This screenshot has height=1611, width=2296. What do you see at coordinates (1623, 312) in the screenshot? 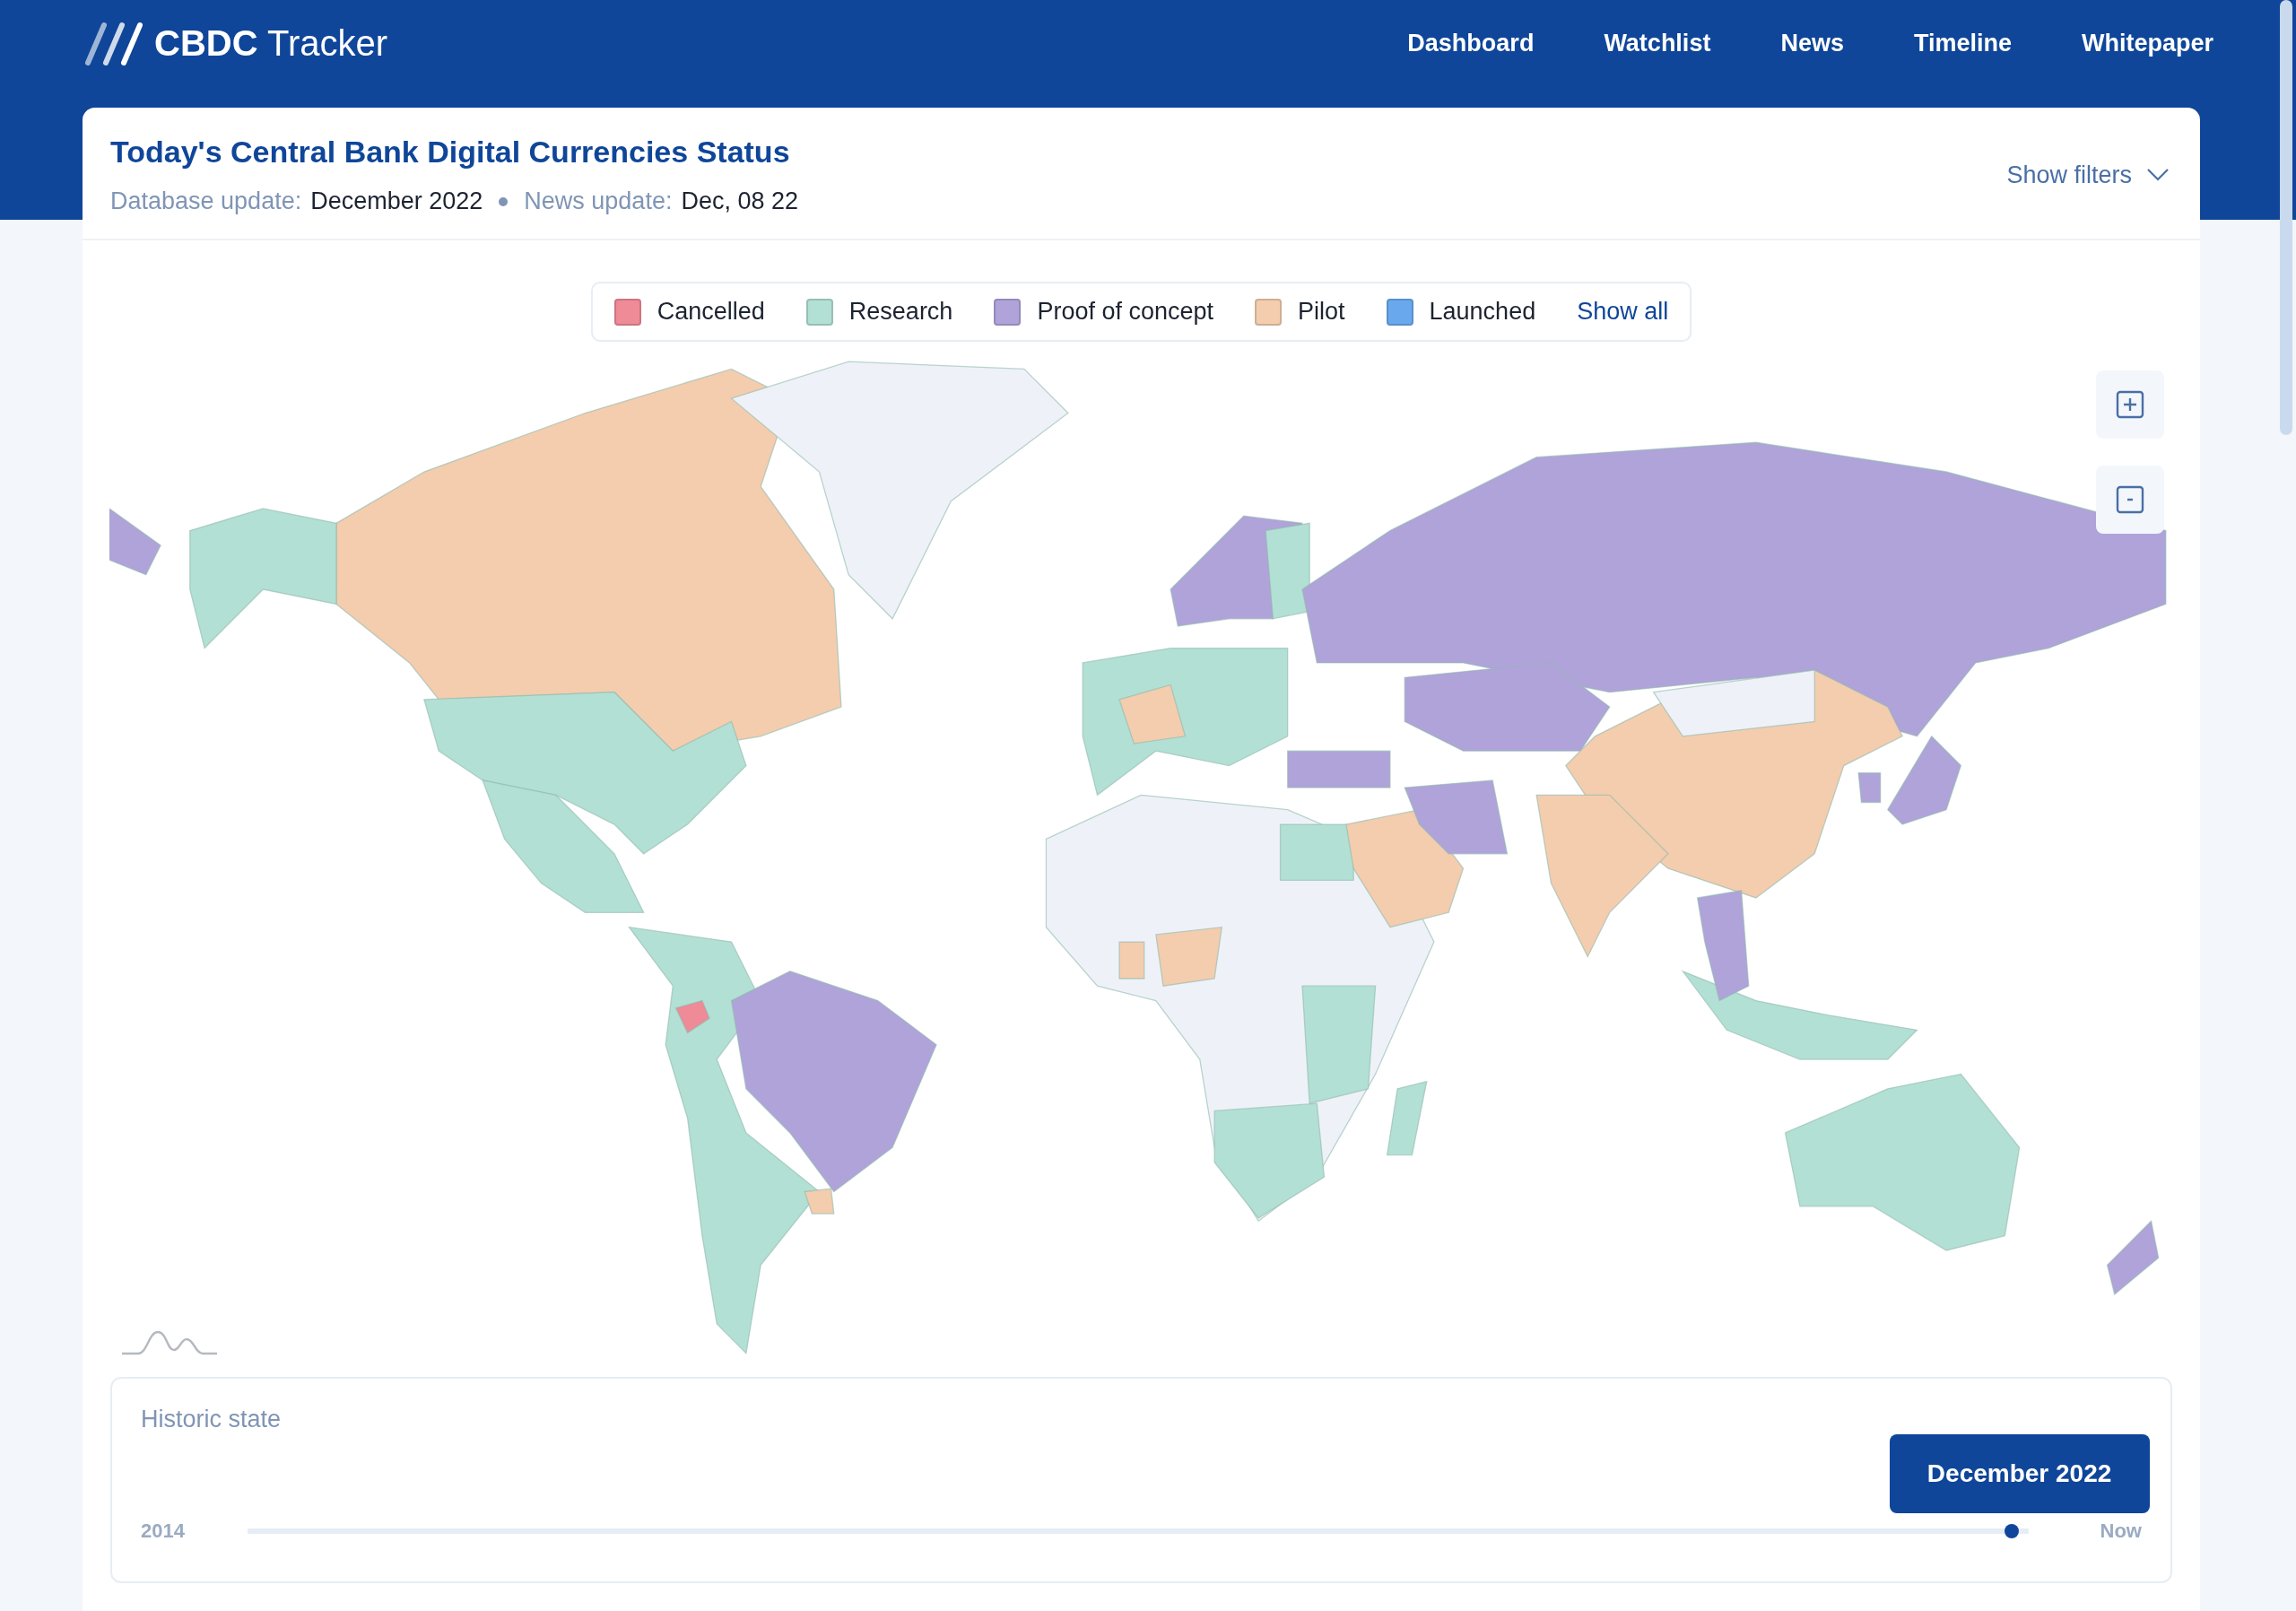
I see `show-all-link: Show all` at bounding box center [1623, 312].